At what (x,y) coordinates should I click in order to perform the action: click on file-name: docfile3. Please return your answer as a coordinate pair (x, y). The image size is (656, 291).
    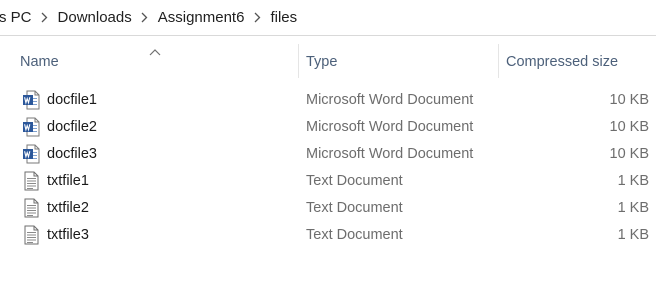
    Looking at the image, I should click on (72, 154).